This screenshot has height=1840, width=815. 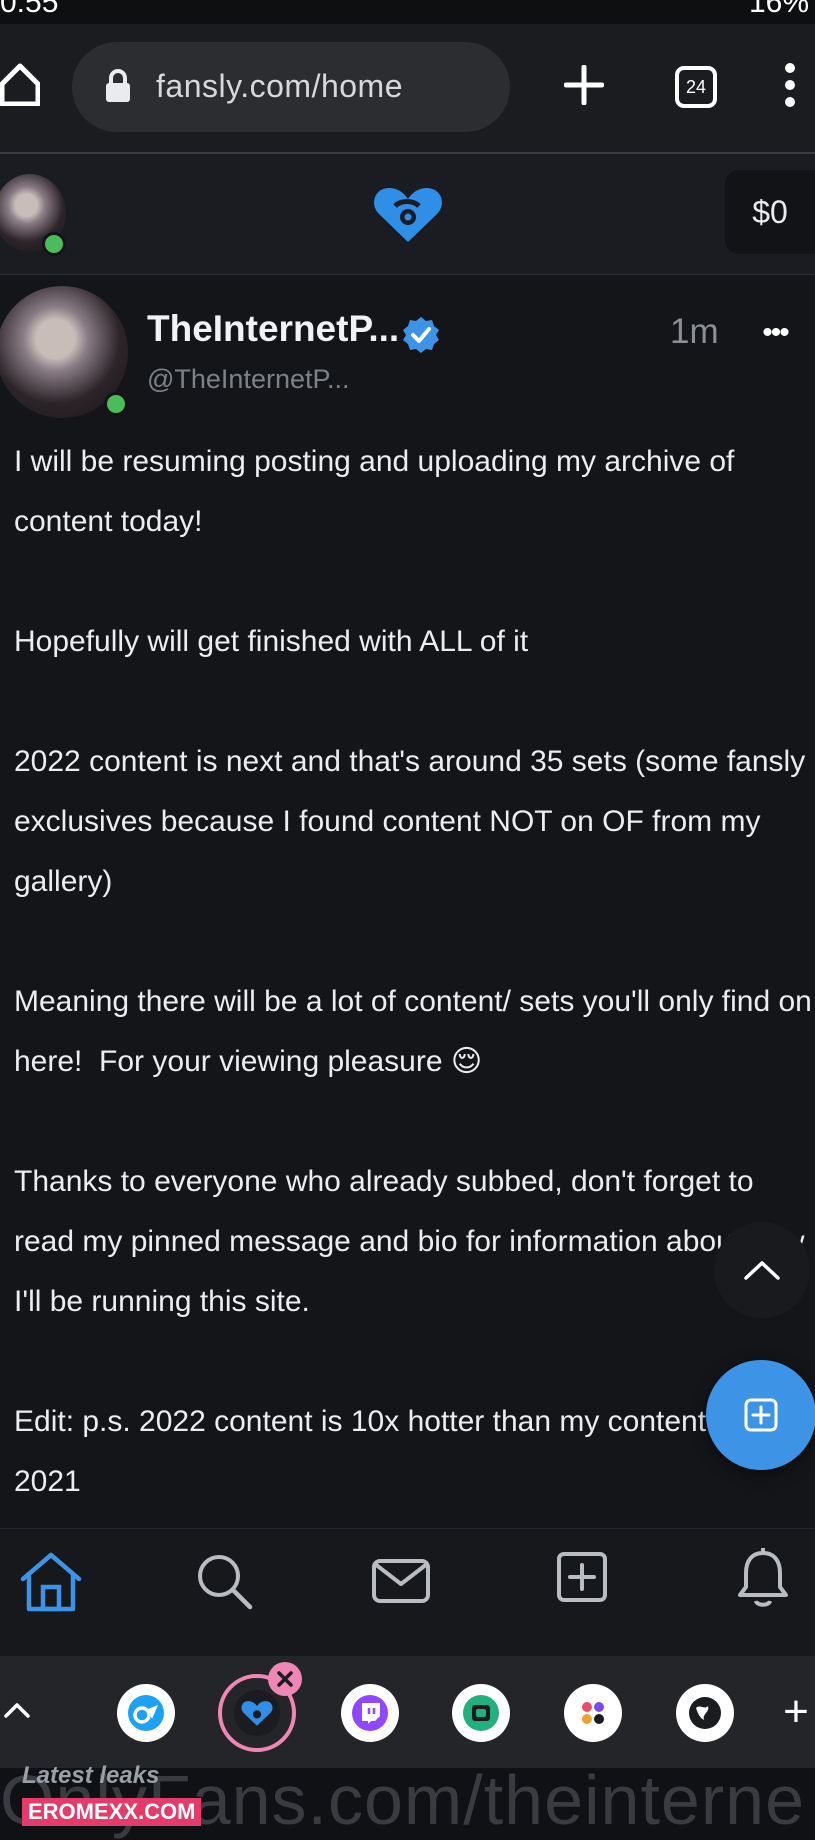 What do you see at coordinates (421, 335) in the screenshot?
I see `verified-badge-icon` at bounding box center [421, 335].